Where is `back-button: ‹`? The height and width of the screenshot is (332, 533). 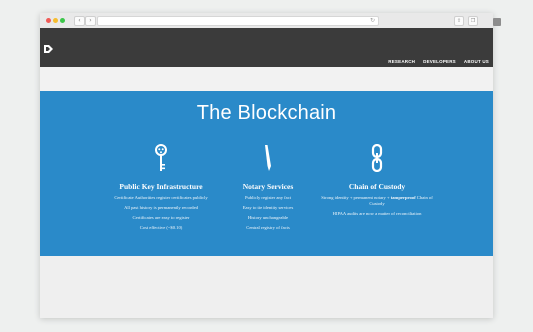
back-button: ‹ is located at coordinates (79, 21).